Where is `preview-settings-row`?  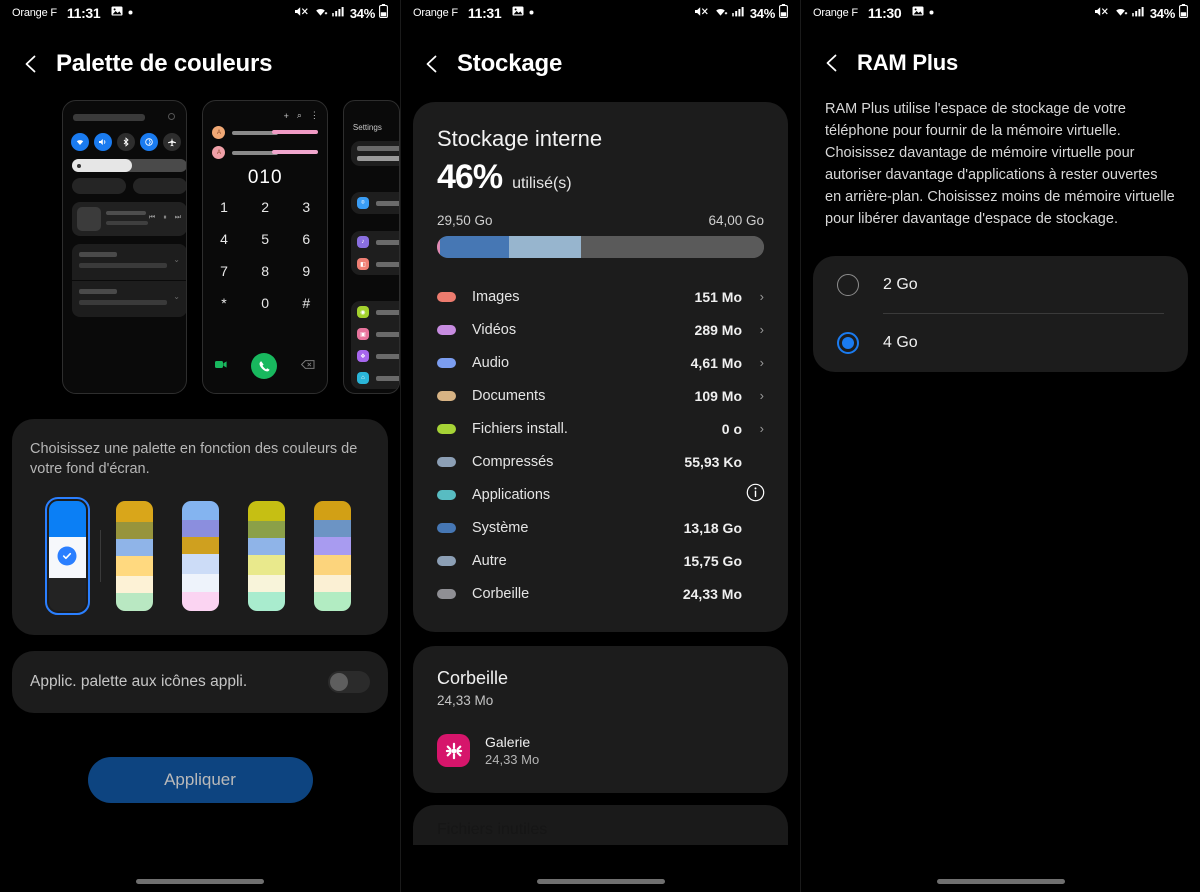
preview-settings-row is located at coordinates (375, 161).